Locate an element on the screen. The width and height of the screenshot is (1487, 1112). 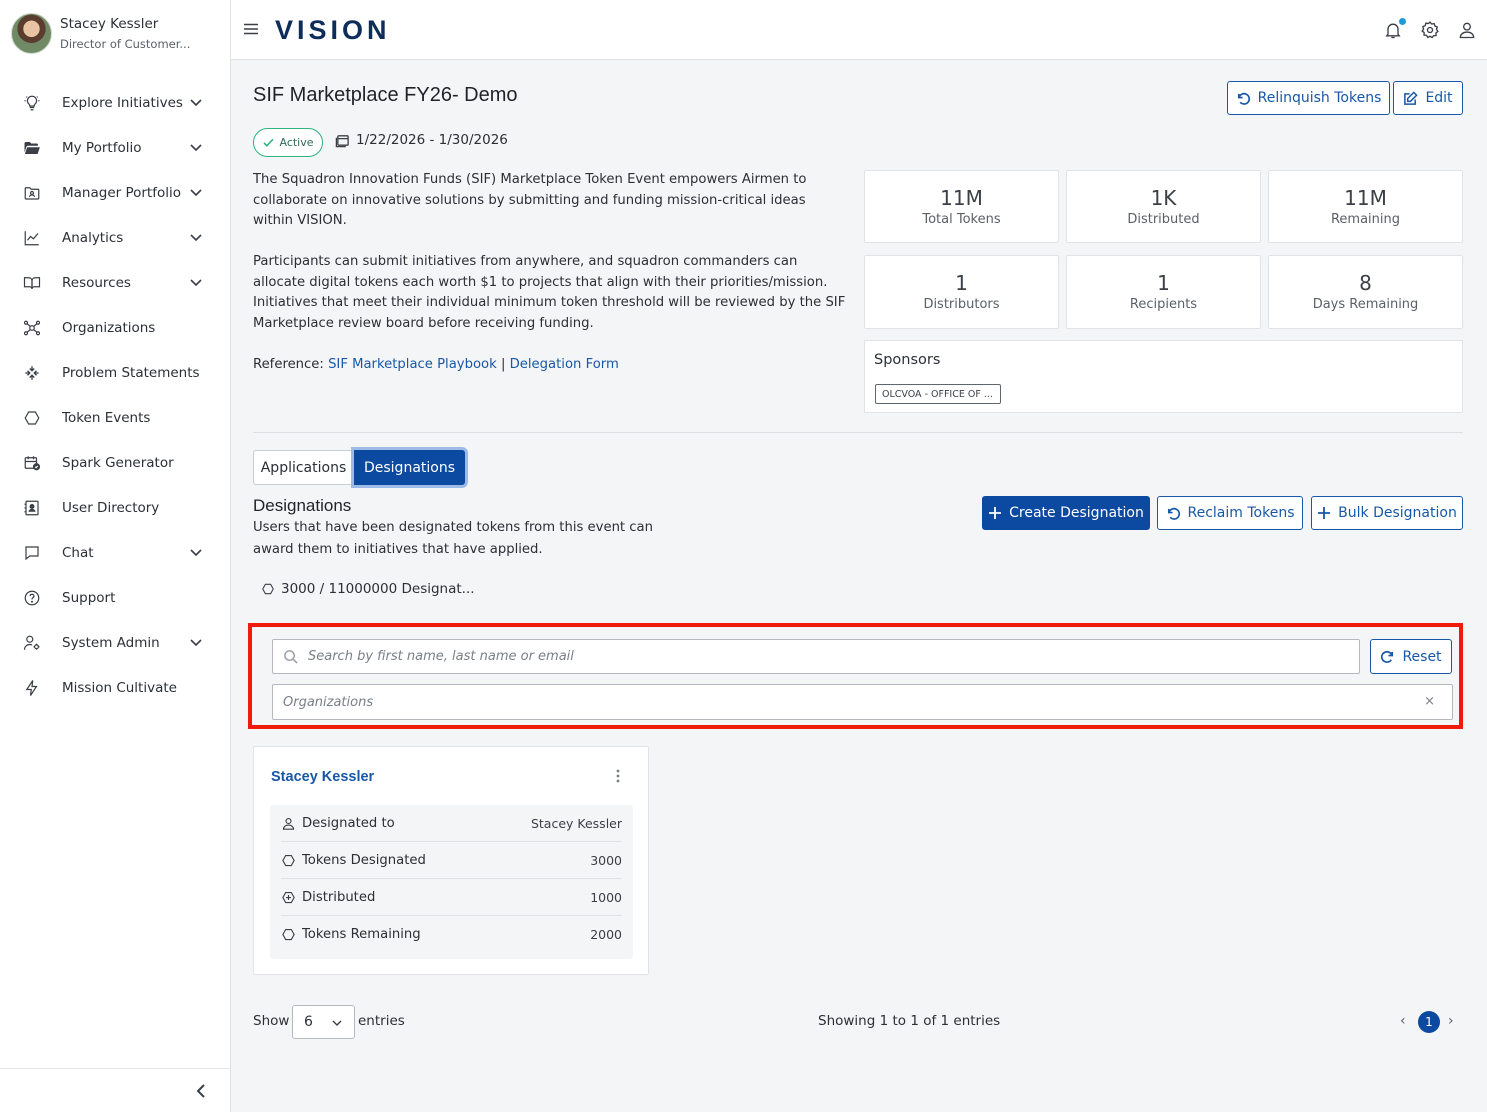
sponsors-title: Sponsors is located at coordinates (907, 360).